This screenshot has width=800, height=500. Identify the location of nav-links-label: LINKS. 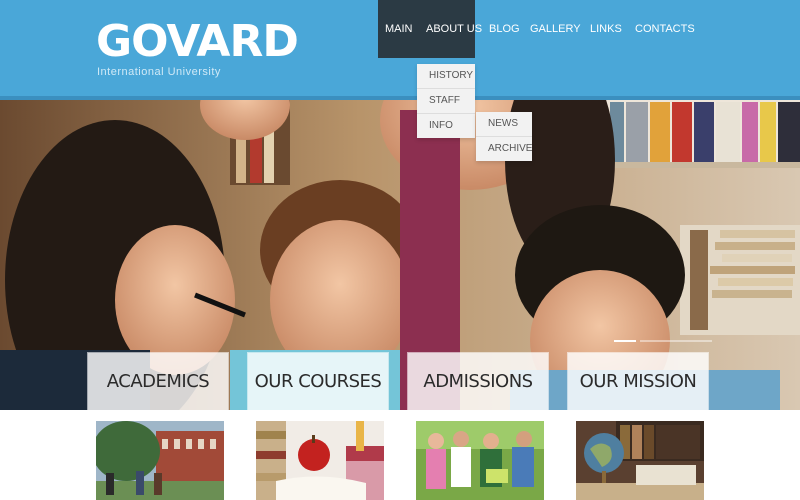
(606, 29).